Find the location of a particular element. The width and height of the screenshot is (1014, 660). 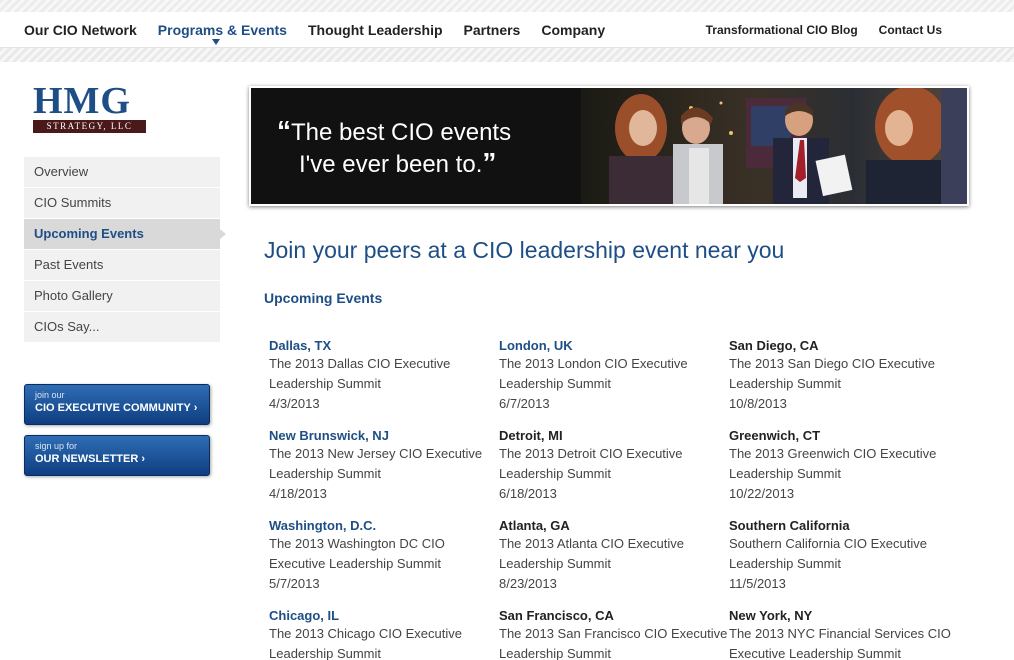

event-date: 10/22/2013 is located at coordinates (762, 493).